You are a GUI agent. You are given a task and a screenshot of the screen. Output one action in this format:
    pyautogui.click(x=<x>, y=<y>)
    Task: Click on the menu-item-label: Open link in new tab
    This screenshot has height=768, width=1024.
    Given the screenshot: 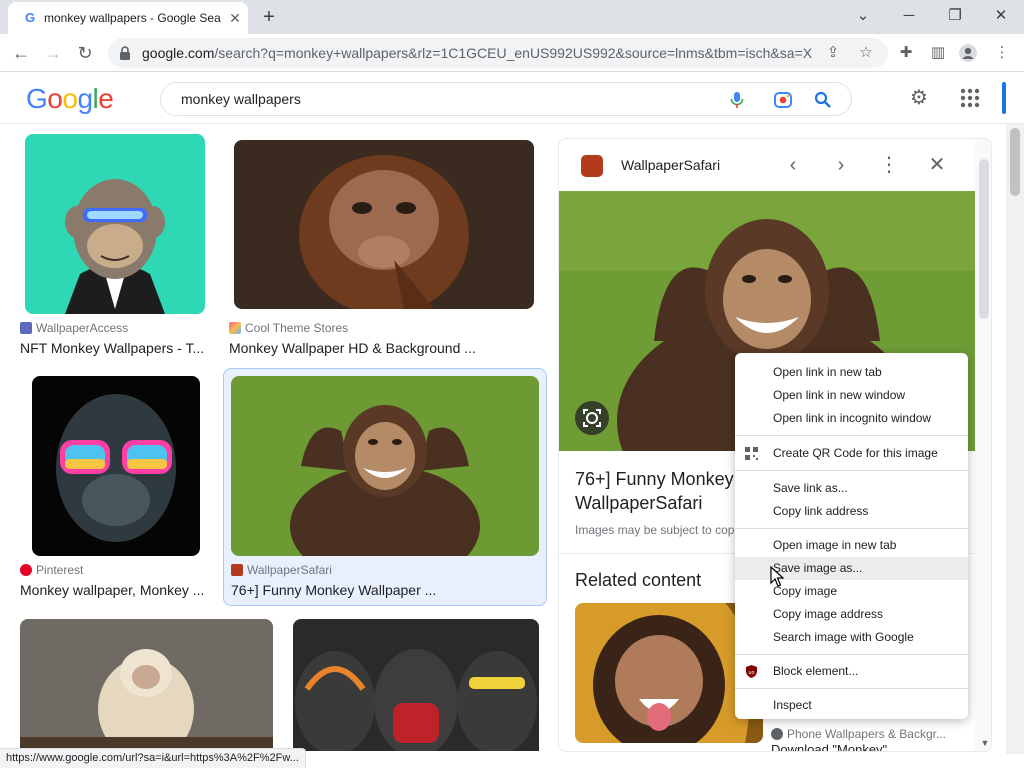 What is the action you would take?
    pyautogui.click(x=827, y=372)
    